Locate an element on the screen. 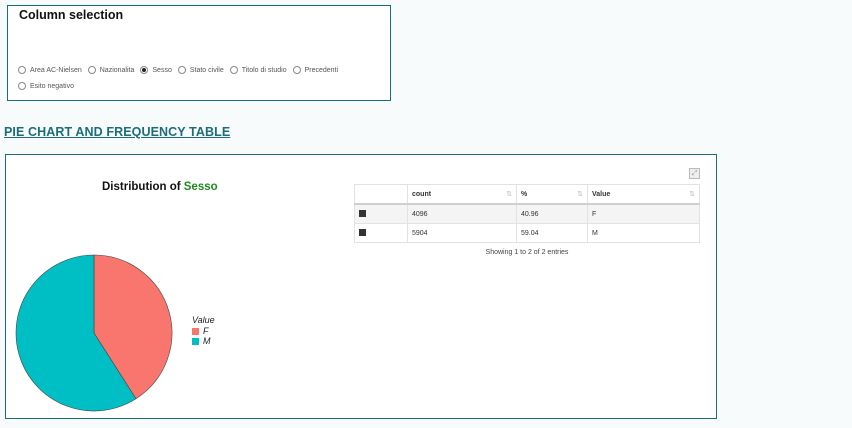  radio-label: Precedenti is located at coordinates (321, 70).